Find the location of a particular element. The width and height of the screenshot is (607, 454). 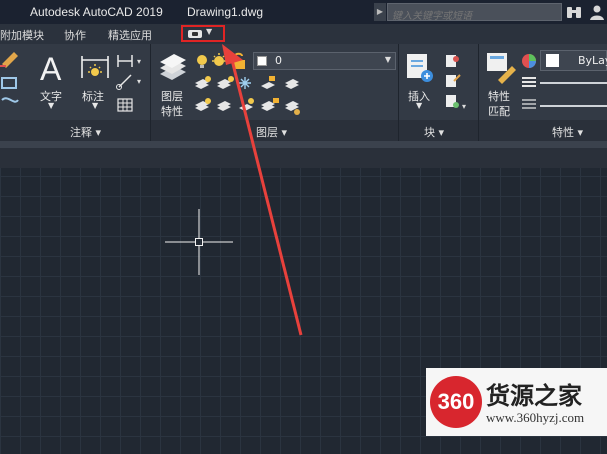

svg-text: A is located at coordinates (51, 68).